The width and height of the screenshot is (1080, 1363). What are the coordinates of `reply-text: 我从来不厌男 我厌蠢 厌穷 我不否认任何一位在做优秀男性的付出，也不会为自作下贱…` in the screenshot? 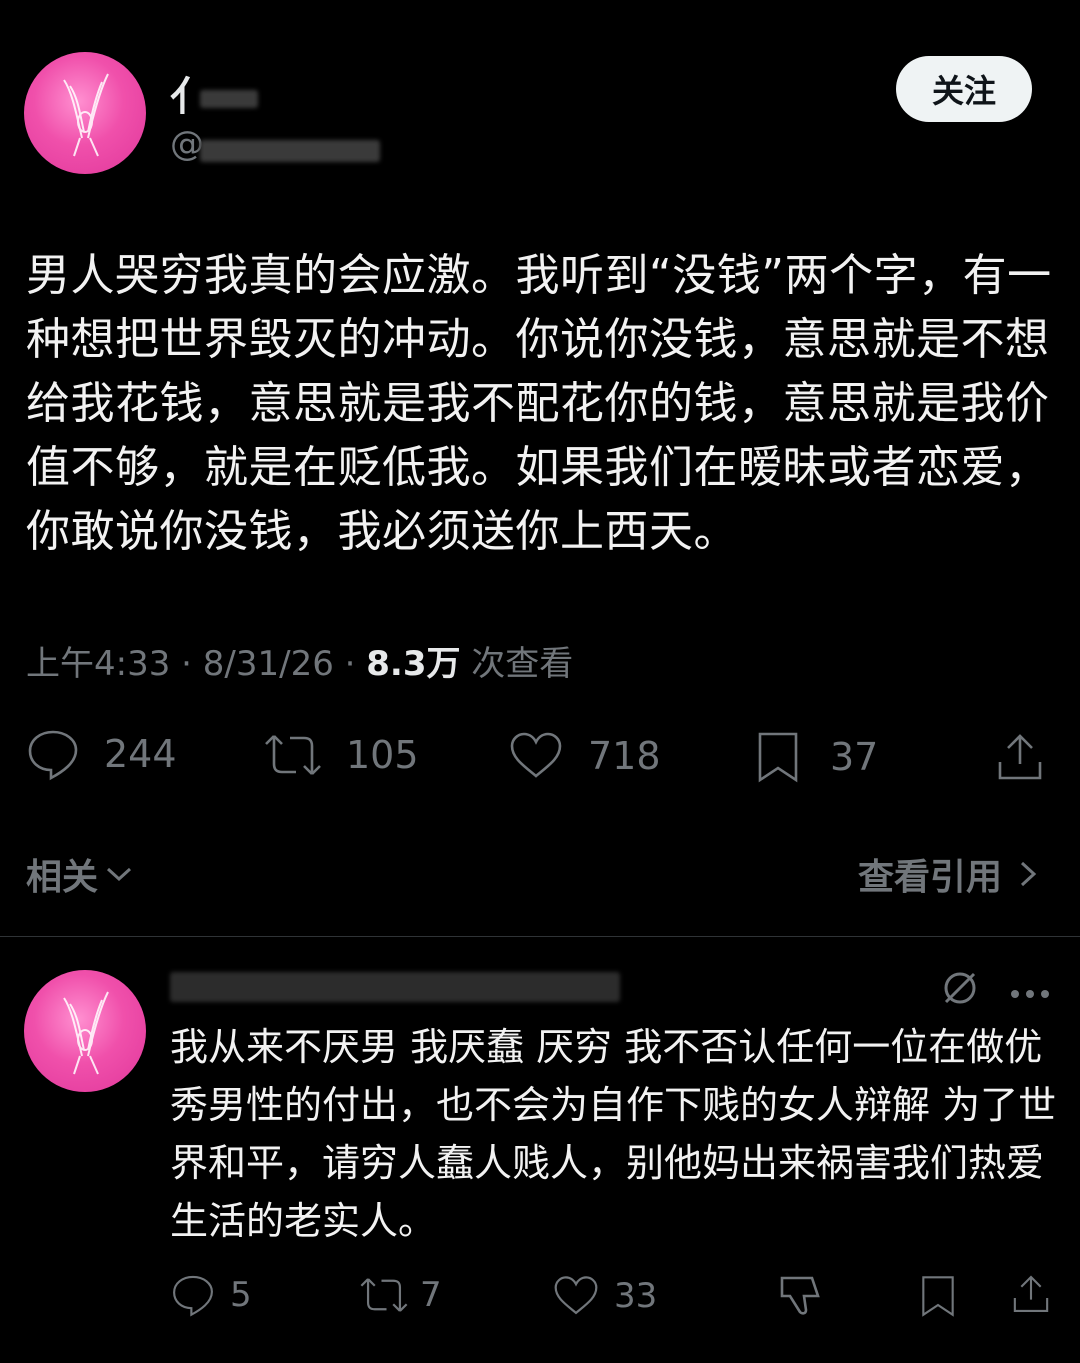 It's located at (613, 1134).